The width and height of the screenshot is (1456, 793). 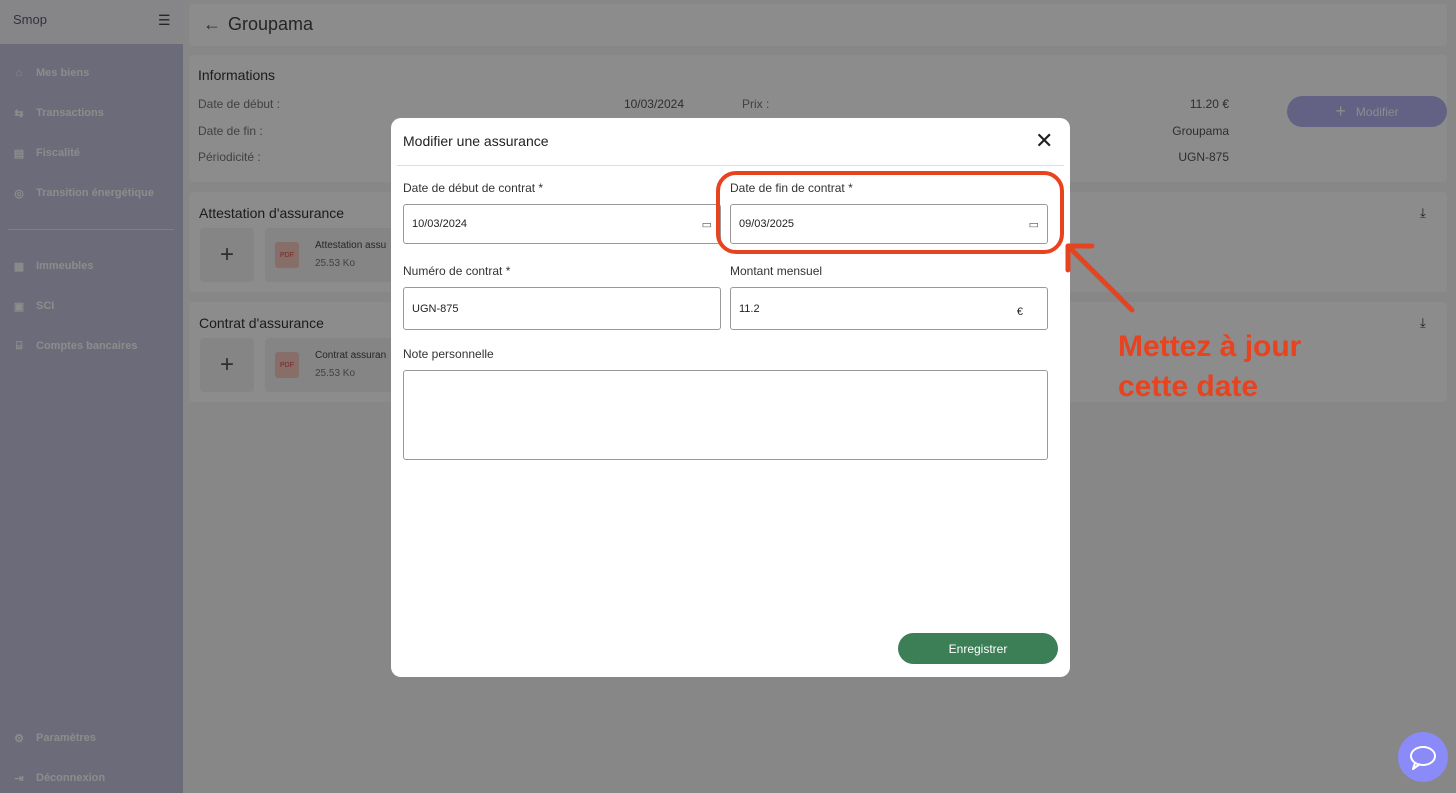 I want to click on contract-number-label: Numéro de contrat *, so click(x=457, y=271).